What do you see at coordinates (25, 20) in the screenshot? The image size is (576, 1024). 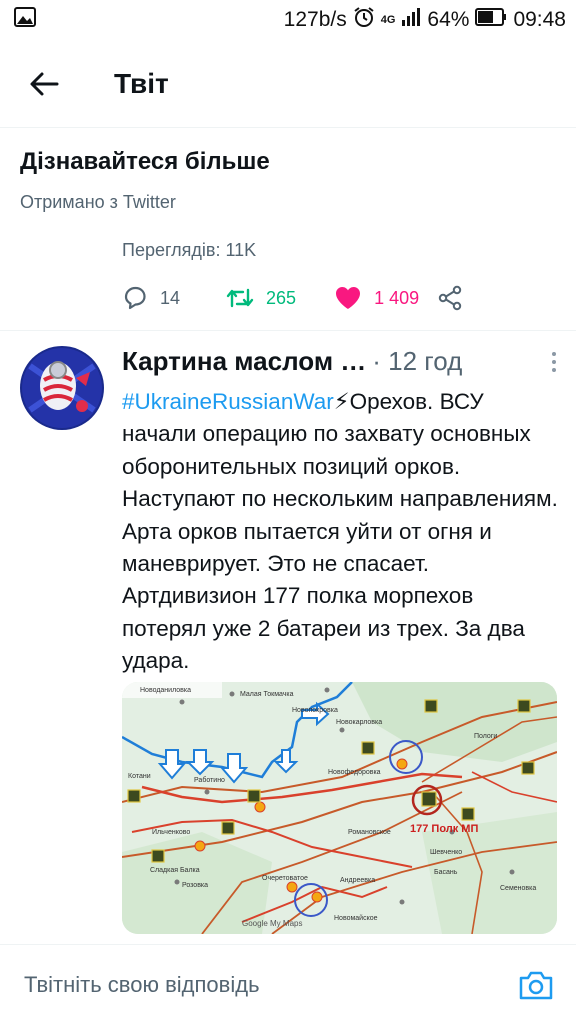 I see `image-icon` at bounding box center [25, 20].